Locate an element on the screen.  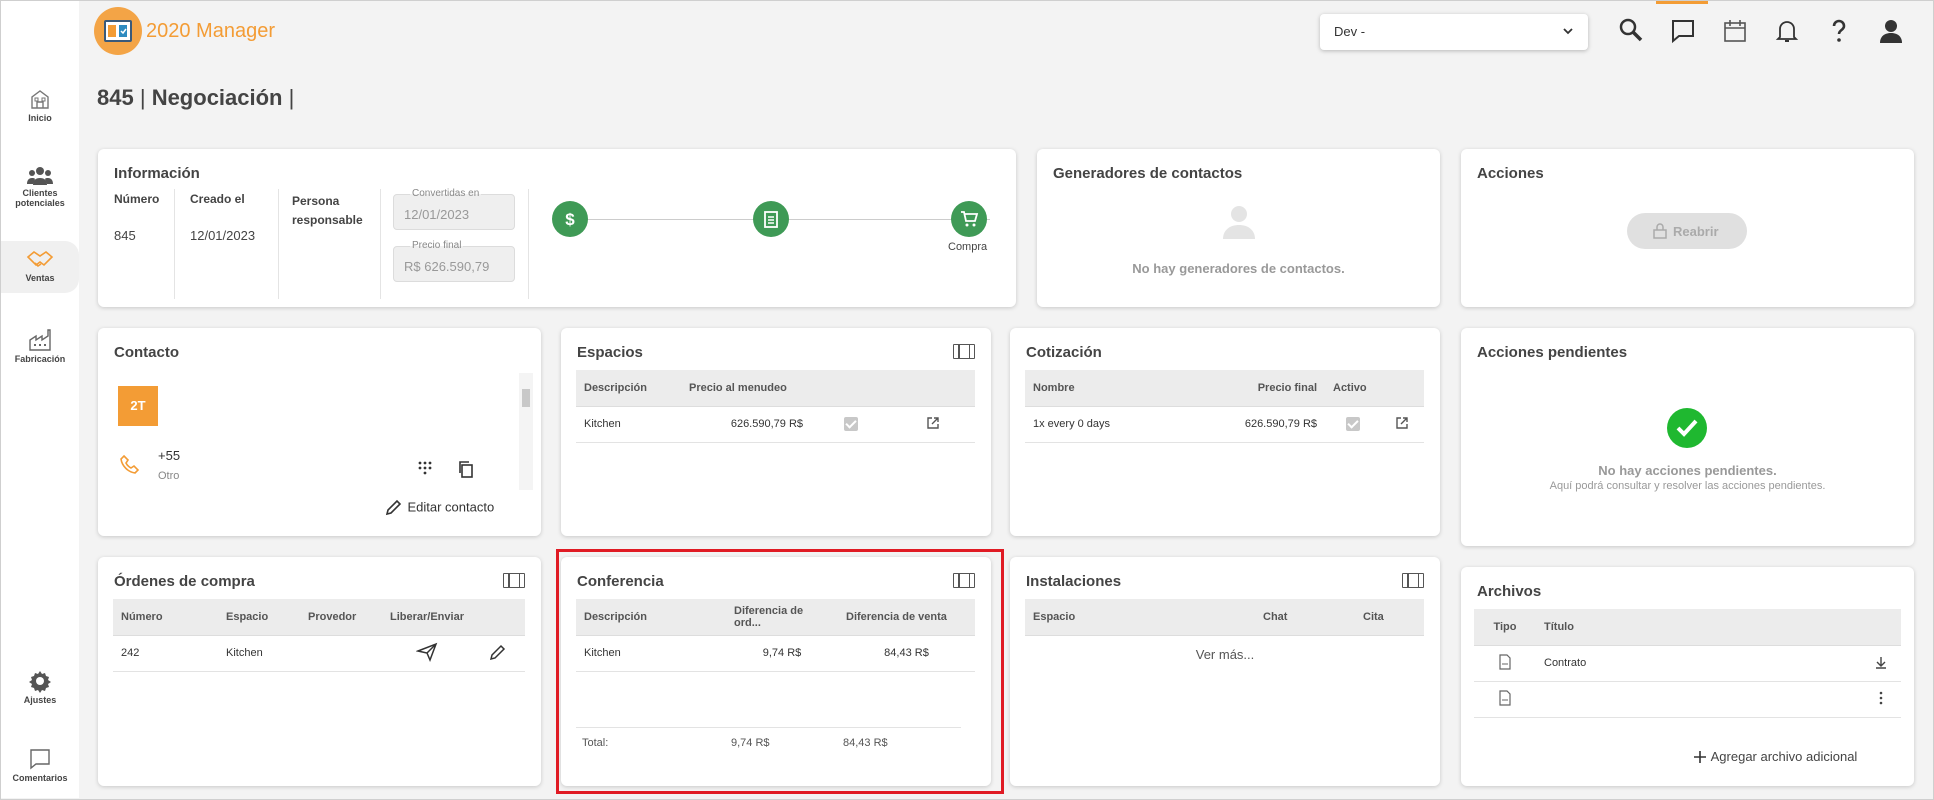
sidebar-item-fabricacion: Fabricación is located at coordinates (40, 346).